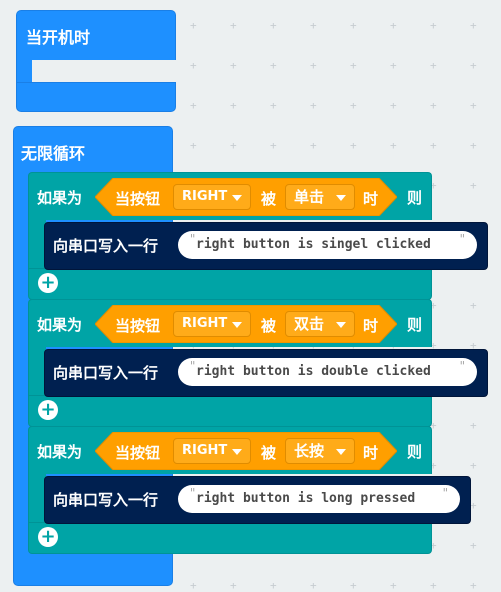 The image size is (501, 592). What do you see at coordinates (60, 198) in the screenshot?
I see `if-label-1: 如果为` at bounding box center [60, 198].